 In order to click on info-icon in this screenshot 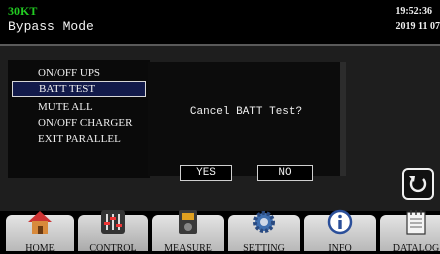, I will do `click(340, 222)`.